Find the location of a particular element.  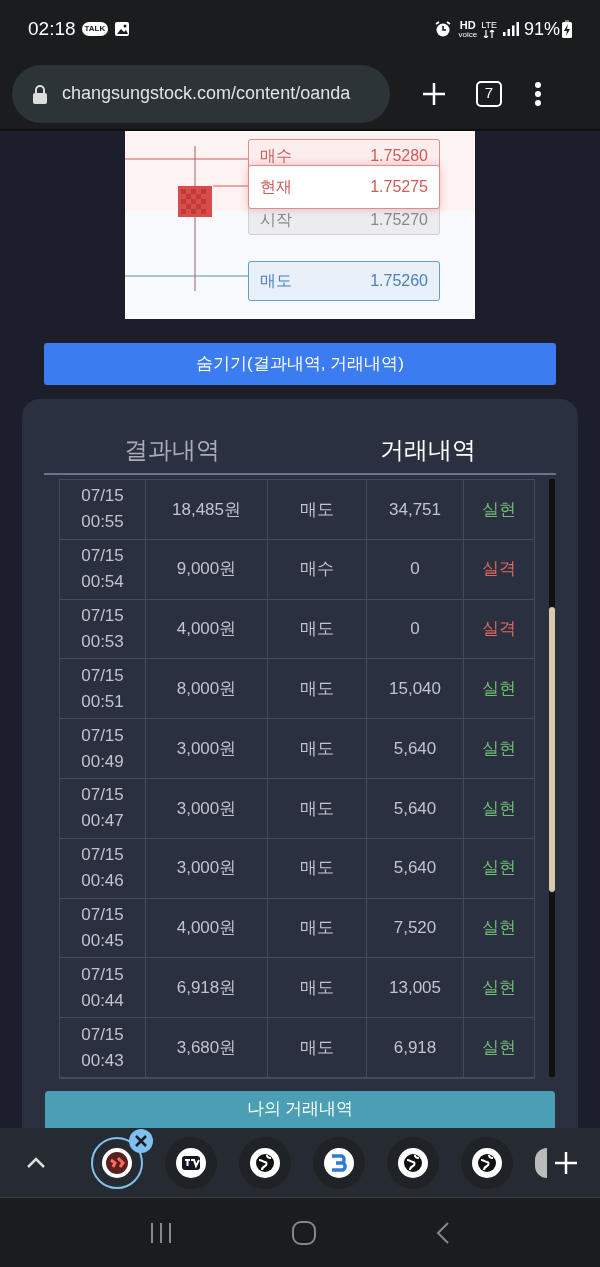

battery-charging-icon is located at coordinates (567, 29).